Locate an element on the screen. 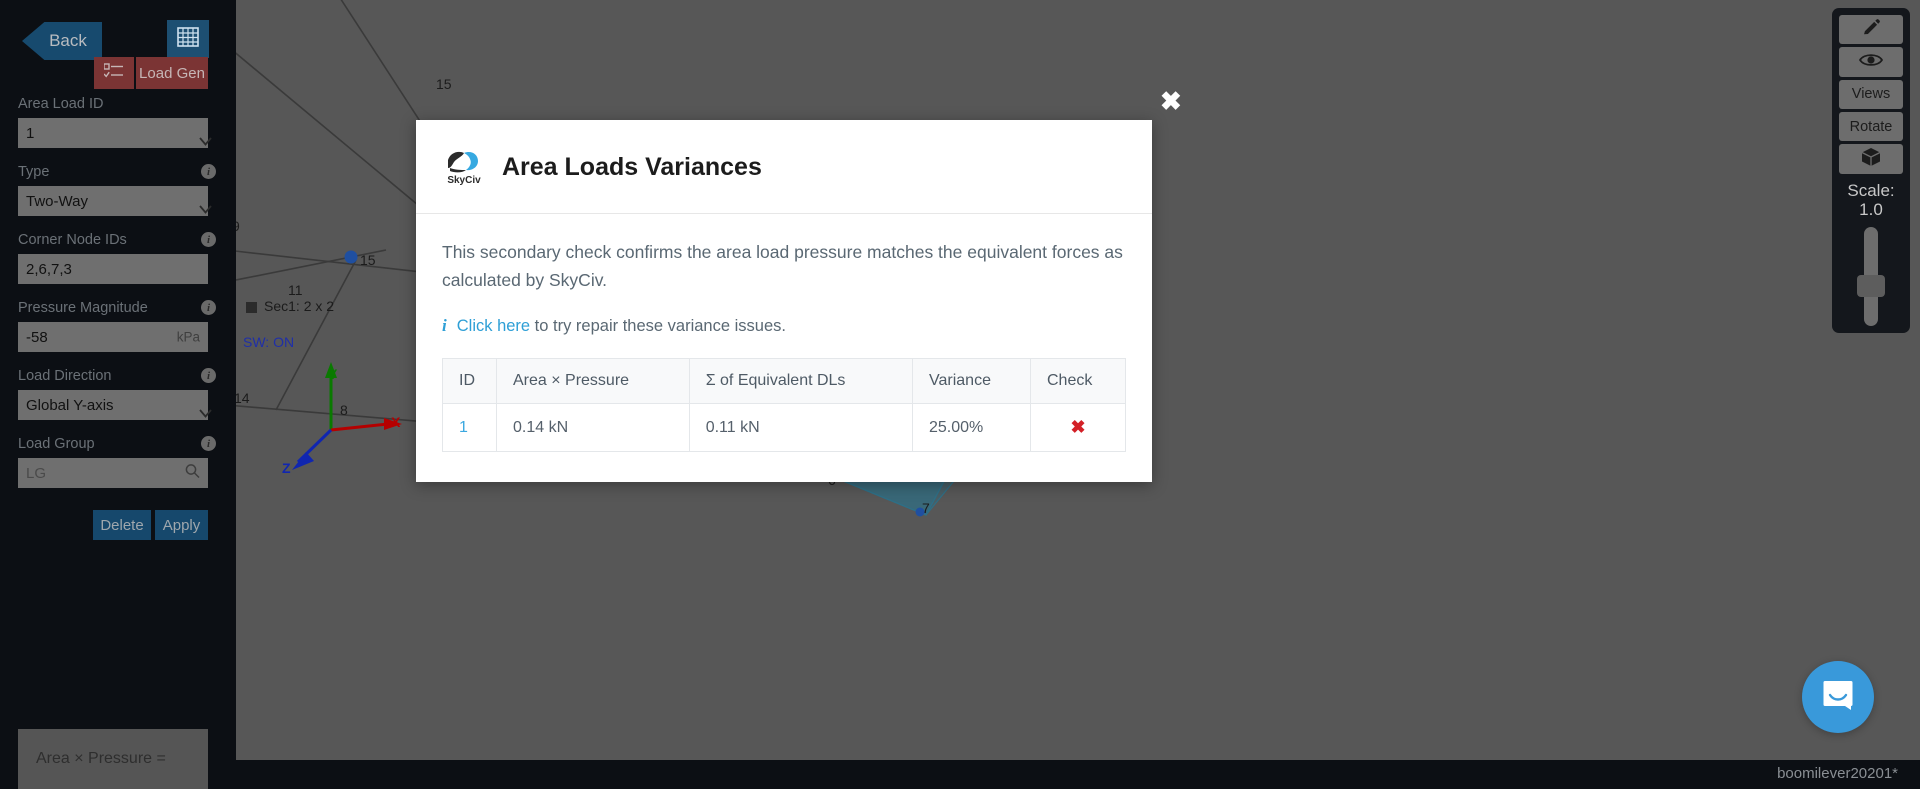 The height and width of the screenshot is (789, 1920). column-header-check: Check is located at coordinates (1078, 381).